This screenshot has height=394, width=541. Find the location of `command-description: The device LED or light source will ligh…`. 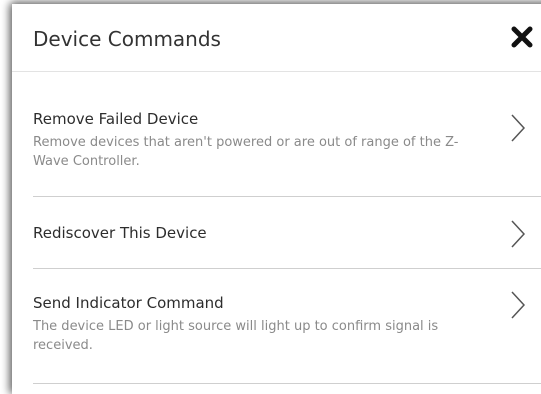

command-description: The device LED or light source will ligh… is located at coordinates (236, 336).